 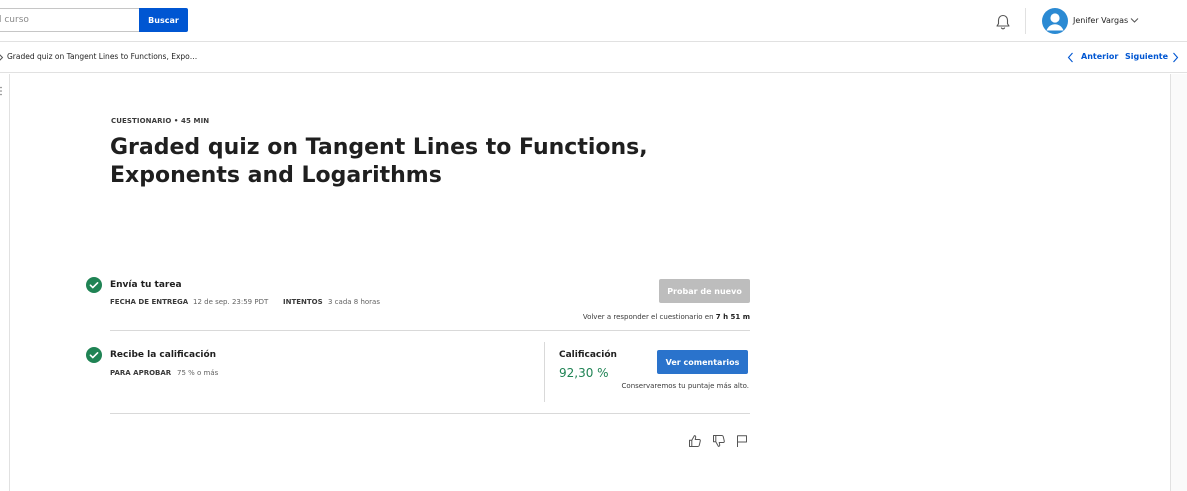 I want to click on left-rail, so click(x=5, y=282).